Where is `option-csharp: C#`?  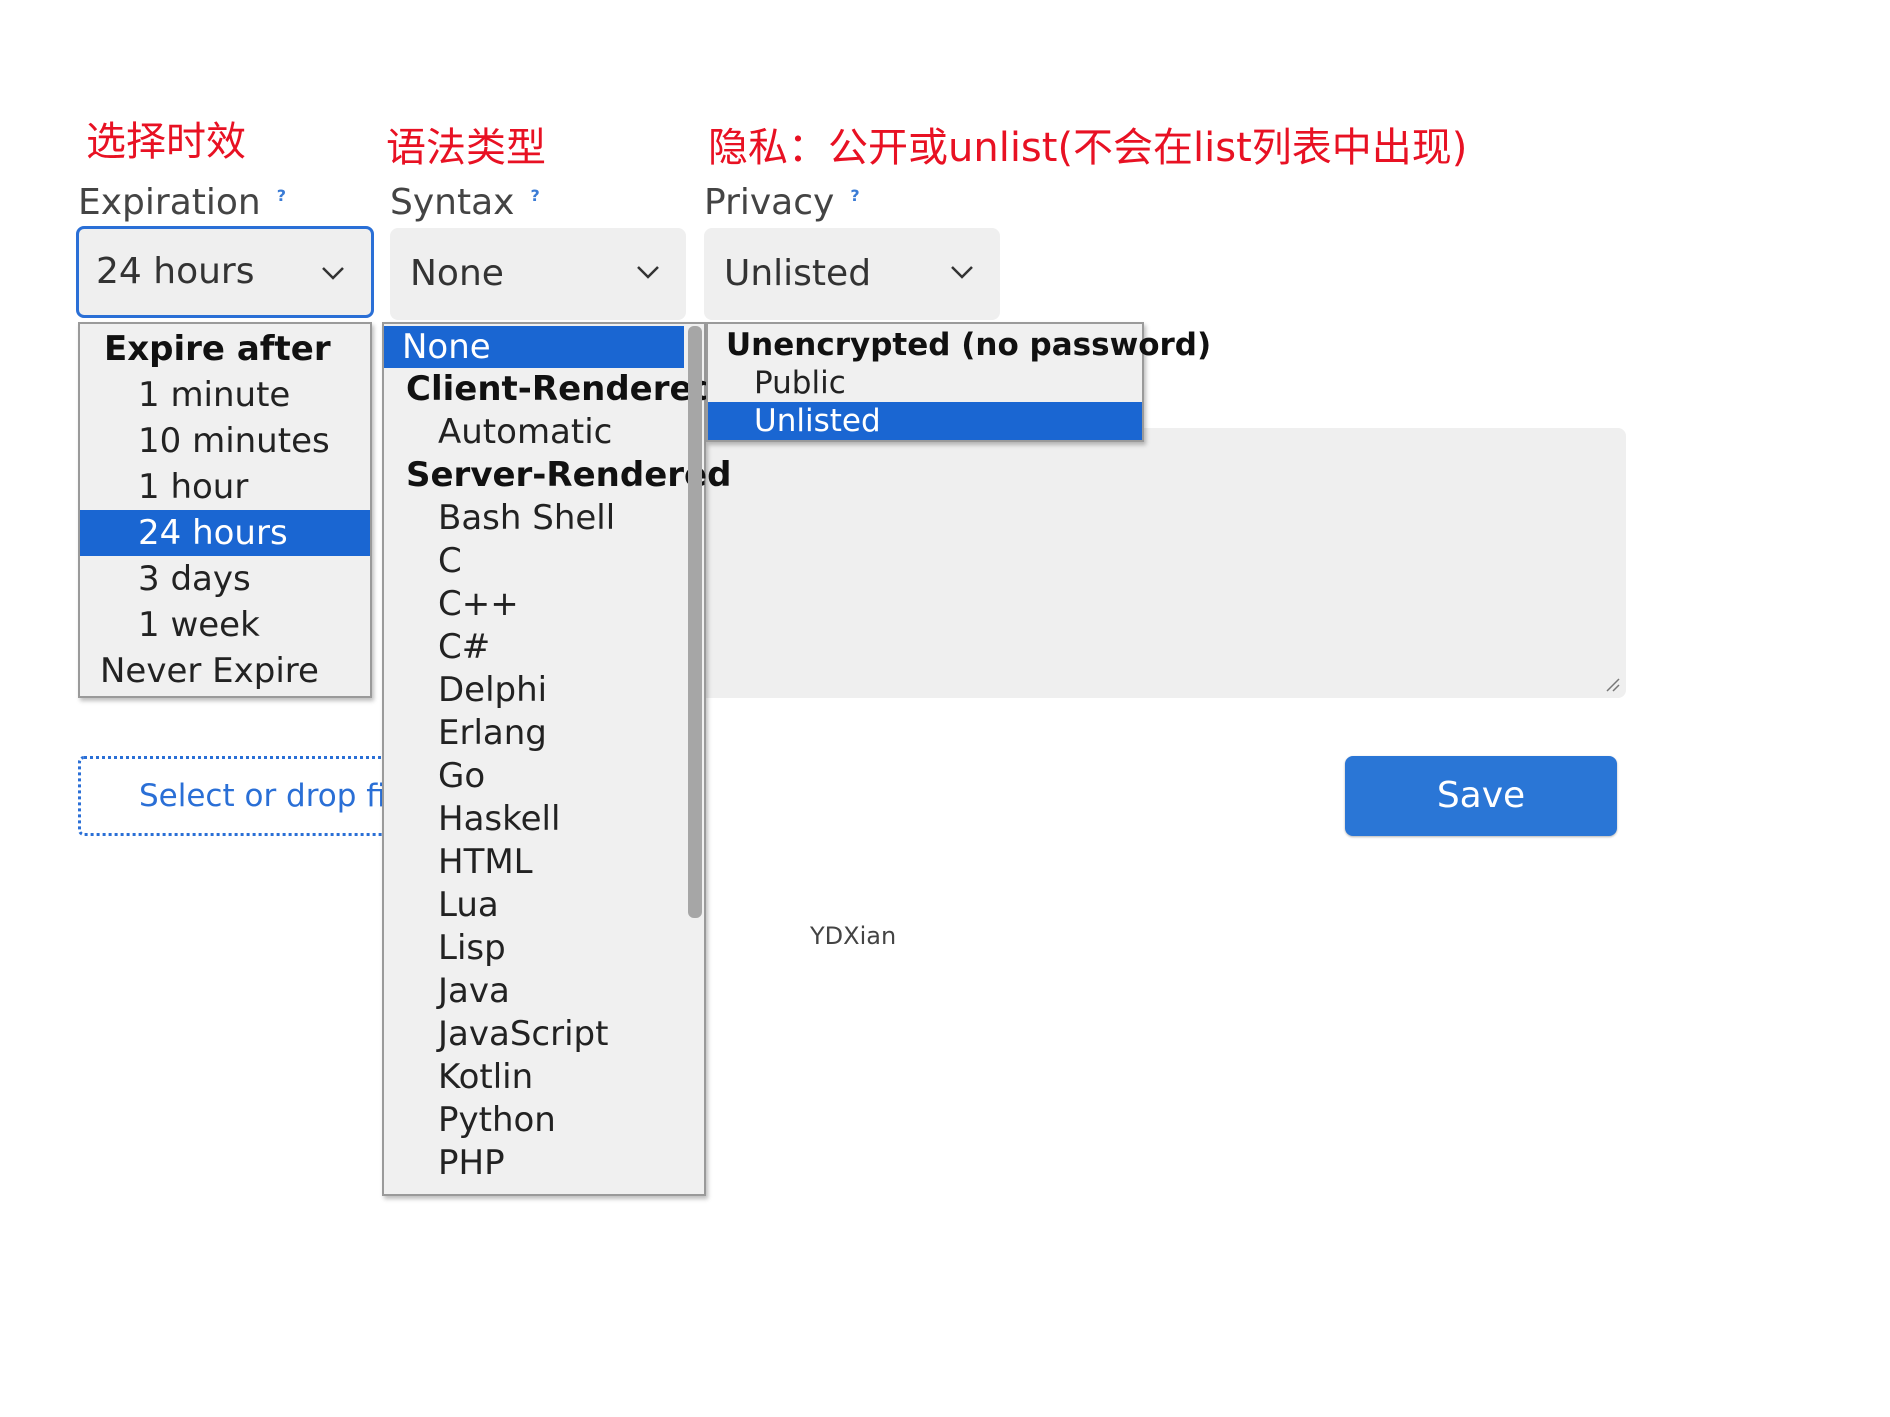
option-csharp: C# is located at coordinates (544, 647).